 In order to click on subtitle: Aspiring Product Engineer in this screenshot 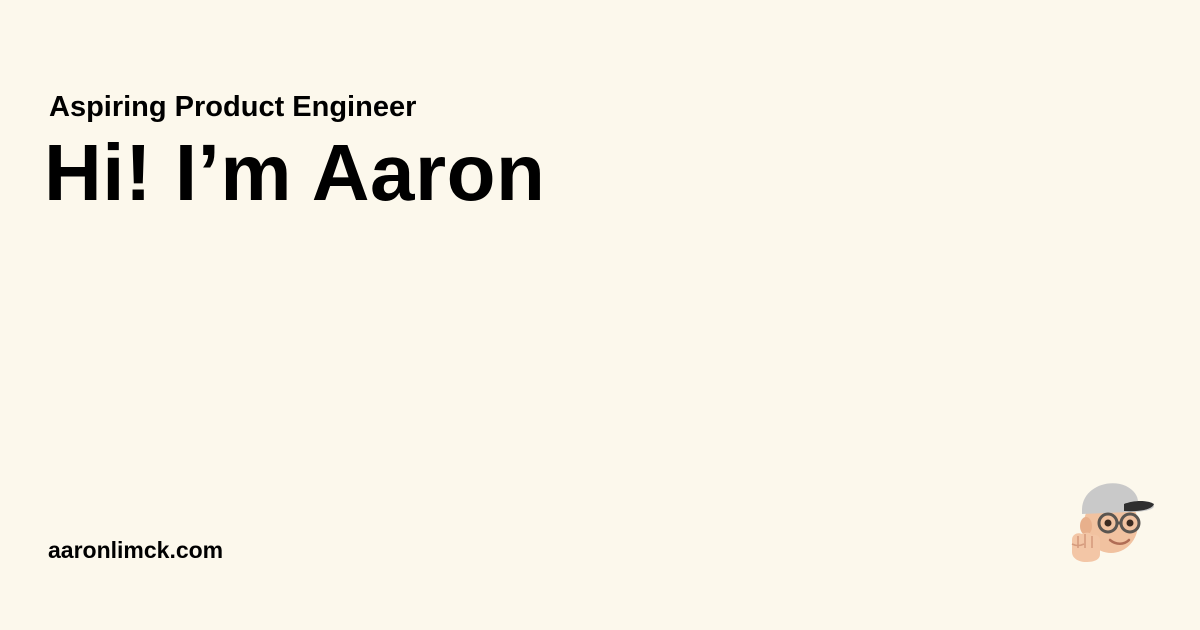, I will do `click(233, 107)`.